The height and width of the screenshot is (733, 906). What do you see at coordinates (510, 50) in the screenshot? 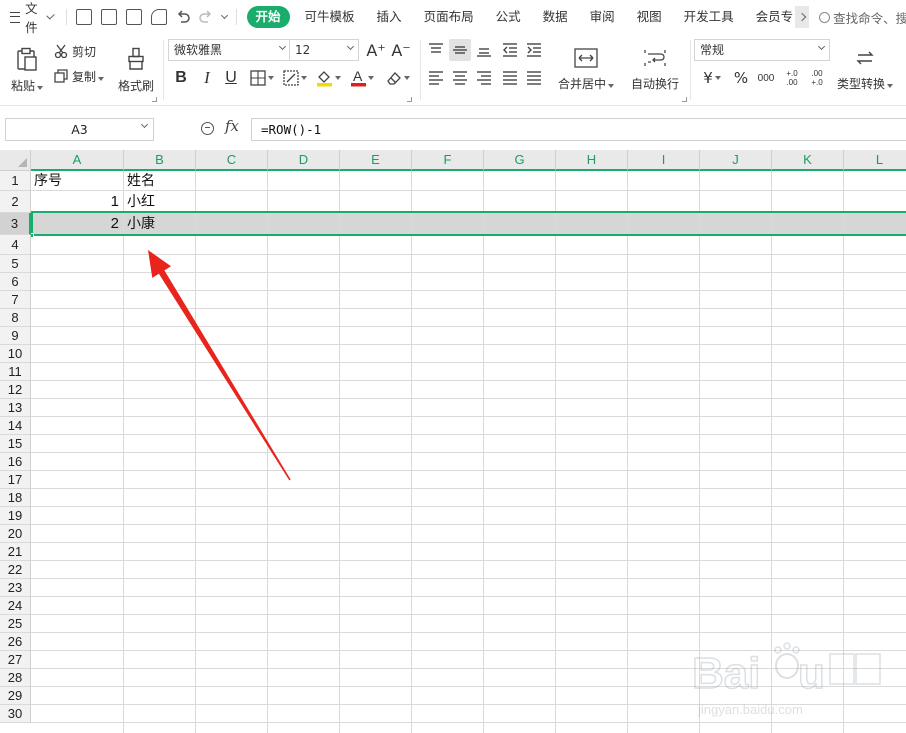
I see `decrease-indent-button` at bounding box center [510, 50].